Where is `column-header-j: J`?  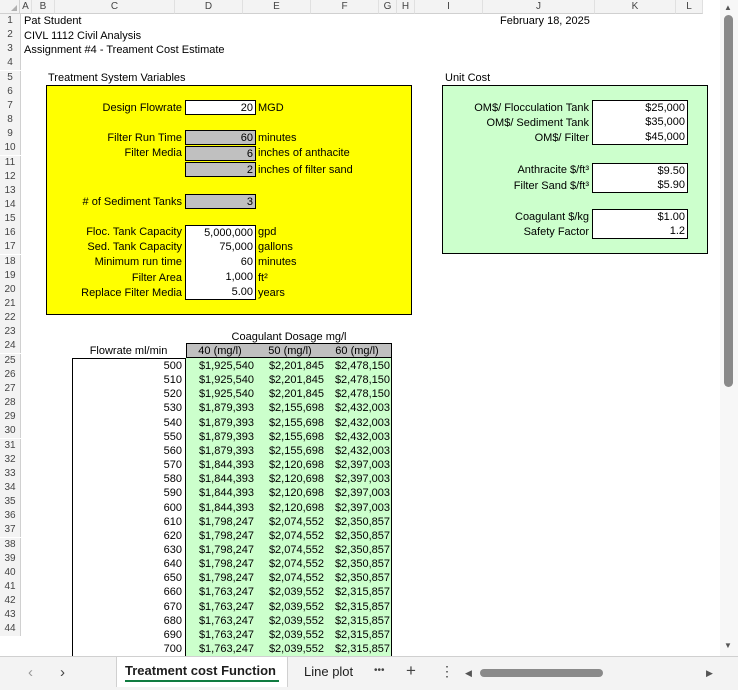
column-header-j: J is located at coordinates (539, 7).